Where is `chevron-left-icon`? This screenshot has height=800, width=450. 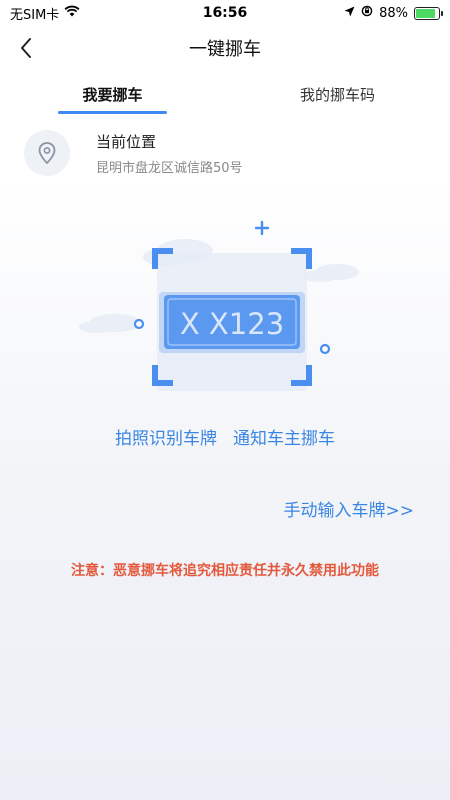
chevron-left-icon is located at coordinates (26, 48).